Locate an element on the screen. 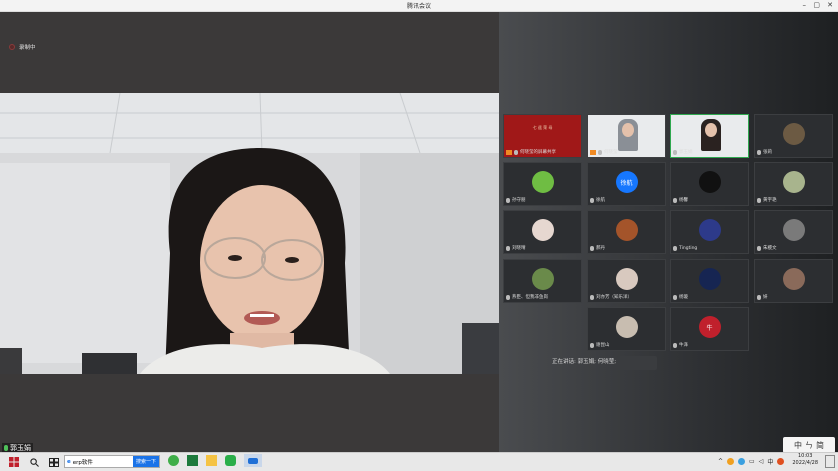 The height and width of the screenshot is (471, 838). participant-name: 徐航 is located at coordinates (600, 200).